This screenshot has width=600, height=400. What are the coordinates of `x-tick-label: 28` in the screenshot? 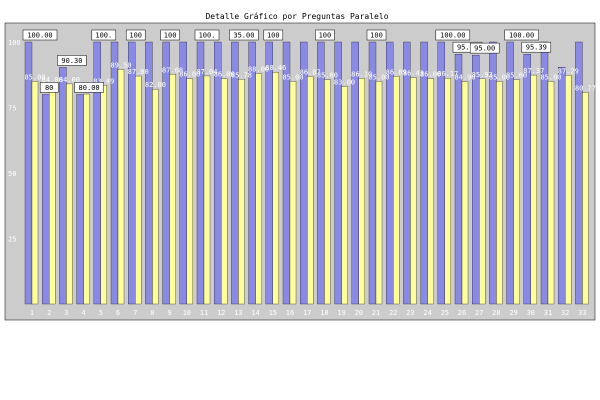 It's located at (496, 313).